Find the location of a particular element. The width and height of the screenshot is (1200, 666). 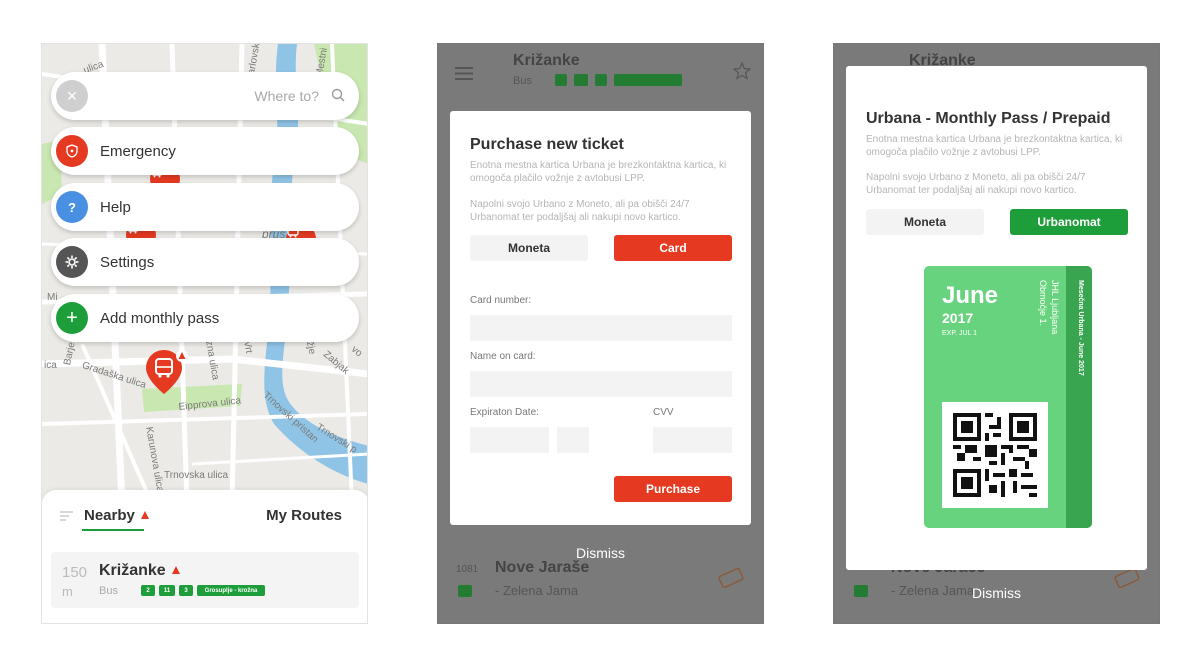

map-label: ica is located at coordinates (50, 365).